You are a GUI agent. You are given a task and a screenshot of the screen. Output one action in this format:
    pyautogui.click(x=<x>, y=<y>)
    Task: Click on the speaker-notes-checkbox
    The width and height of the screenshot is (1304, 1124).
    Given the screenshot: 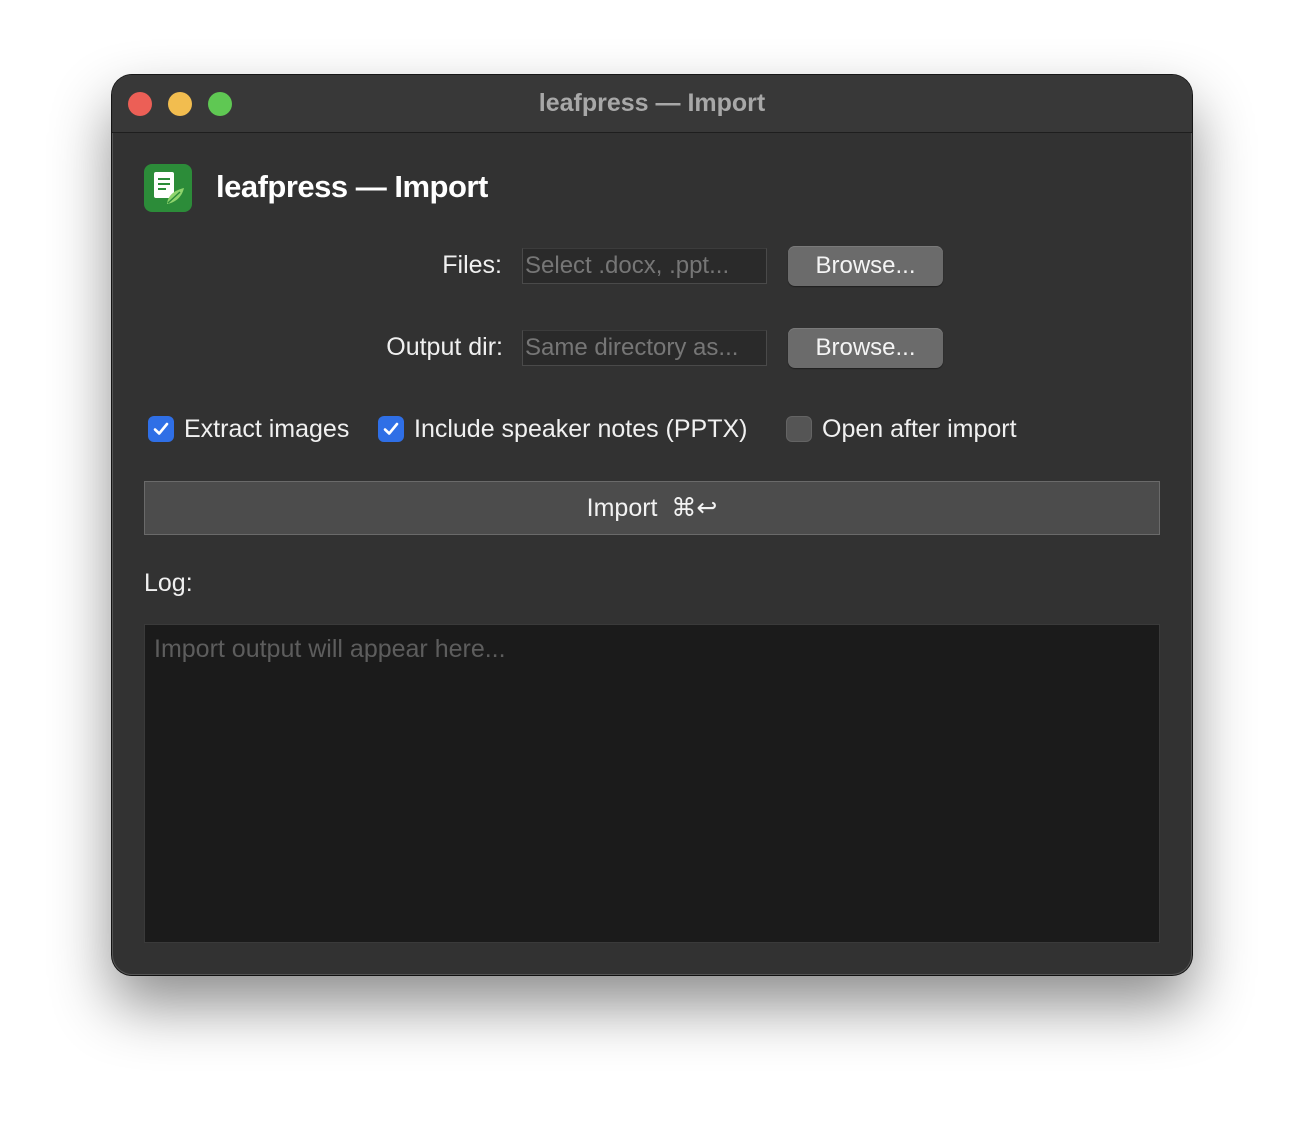 What is the action you would take?
    pyautogui.click(x=391, y=429)
    